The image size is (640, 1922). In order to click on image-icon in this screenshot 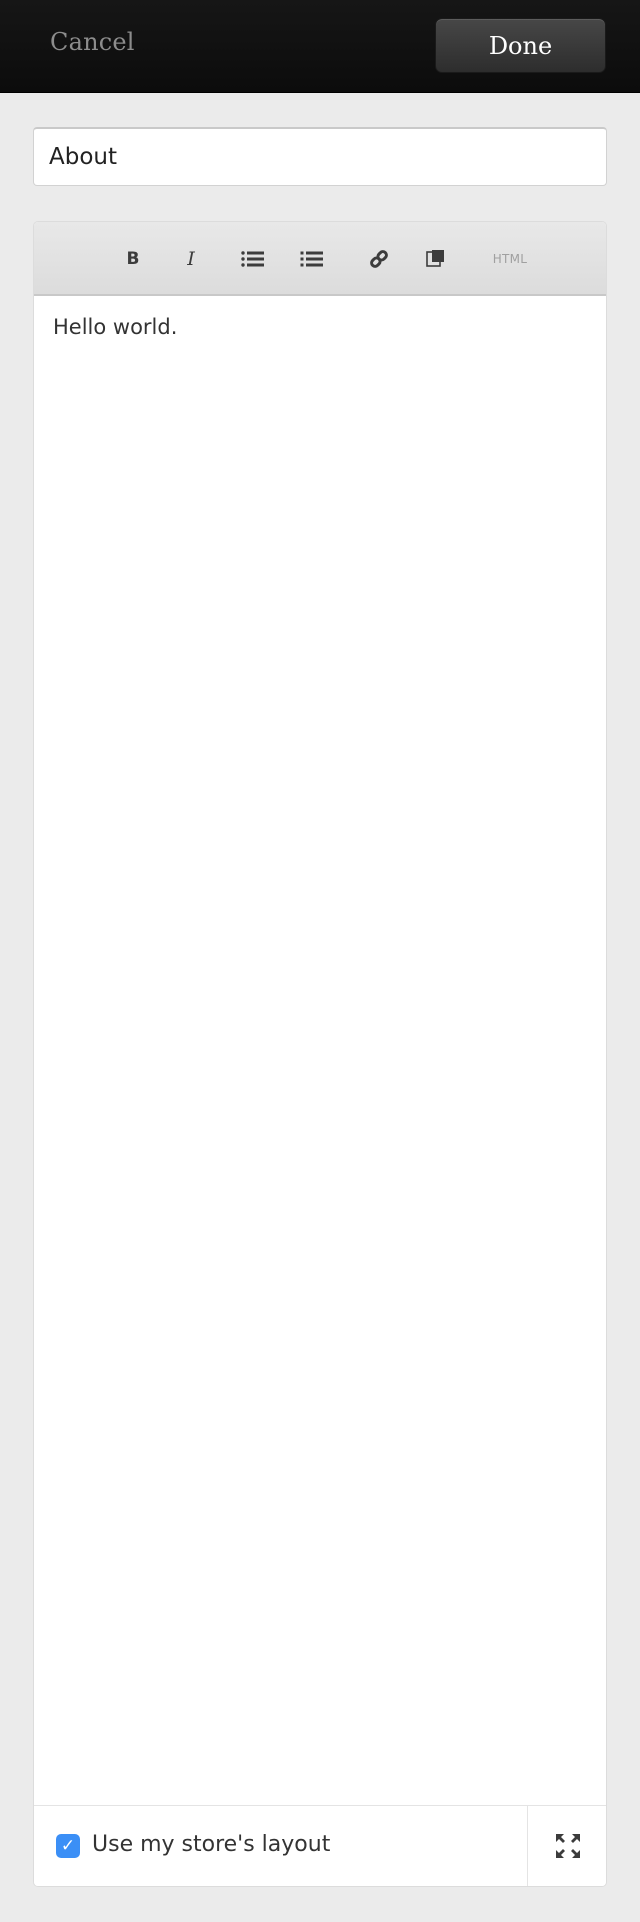, I will do `click(435, 258)`.